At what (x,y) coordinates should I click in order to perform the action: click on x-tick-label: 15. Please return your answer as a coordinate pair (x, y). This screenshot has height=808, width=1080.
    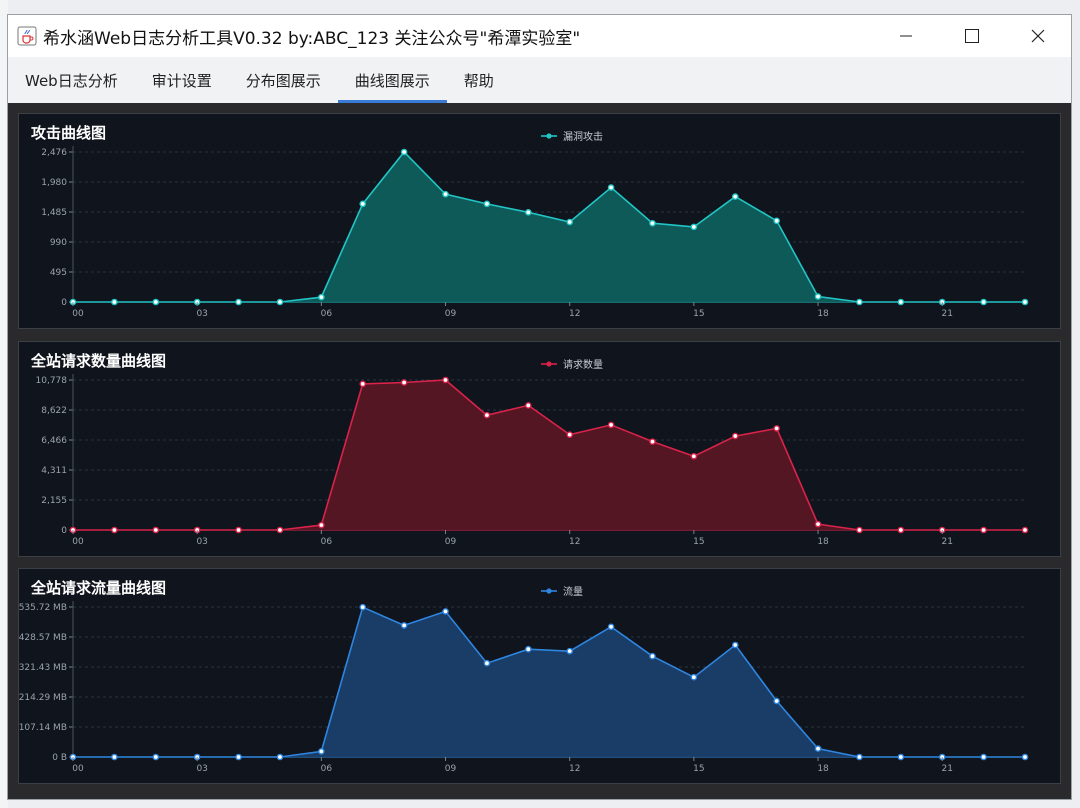
    Looking at the image, I should click on (698, 542).